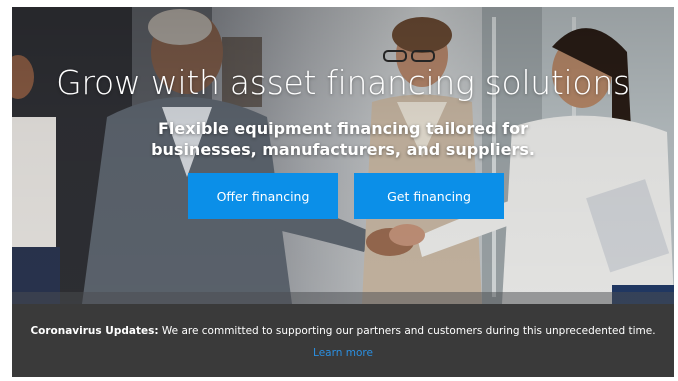 The width and height of the screenshot is (678, 381). I want to click on hero-title: Grow with asset financing solutions, so click(343, 82).